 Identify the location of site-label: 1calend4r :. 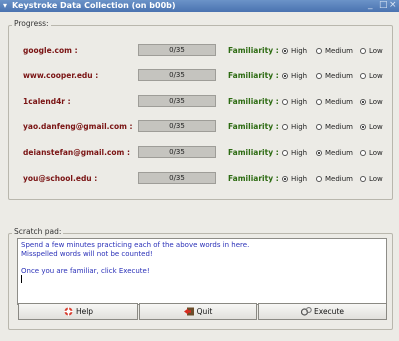
(47, 101).